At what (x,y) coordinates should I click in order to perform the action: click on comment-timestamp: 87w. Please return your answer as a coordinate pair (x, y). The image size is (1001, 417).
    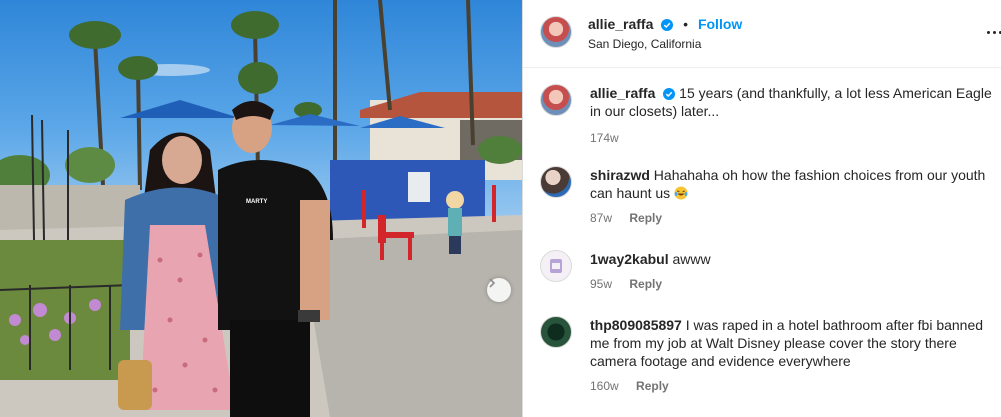
    Looking at the image, I should click on (601, 218).